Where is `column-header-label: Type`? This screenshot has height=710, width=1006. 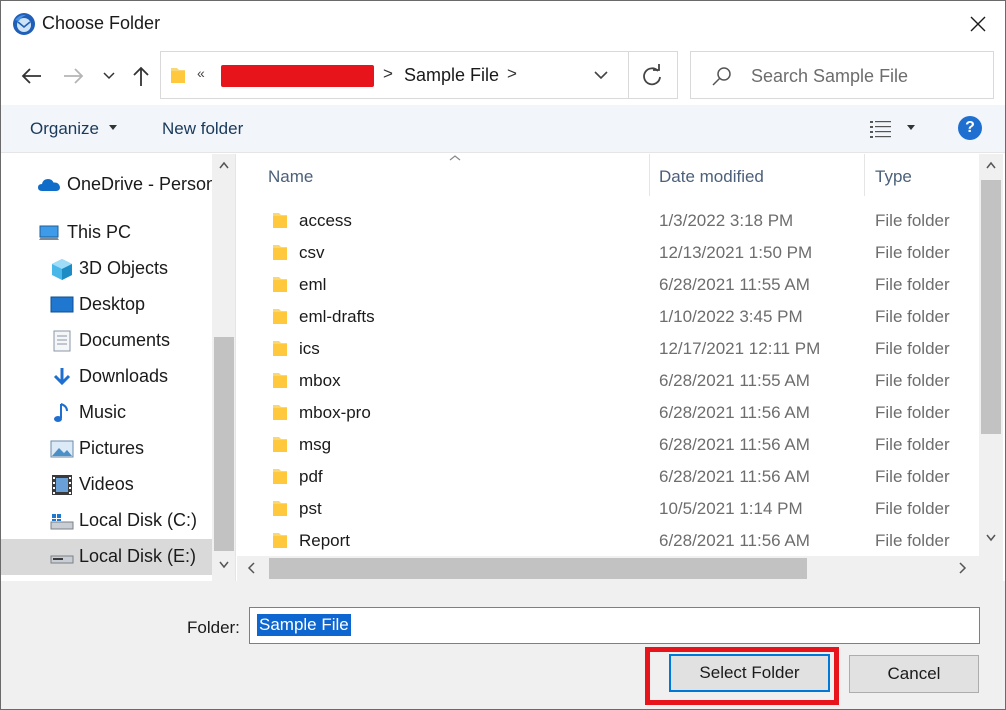
column-header-label: Type is located at coordinates (893, 176).